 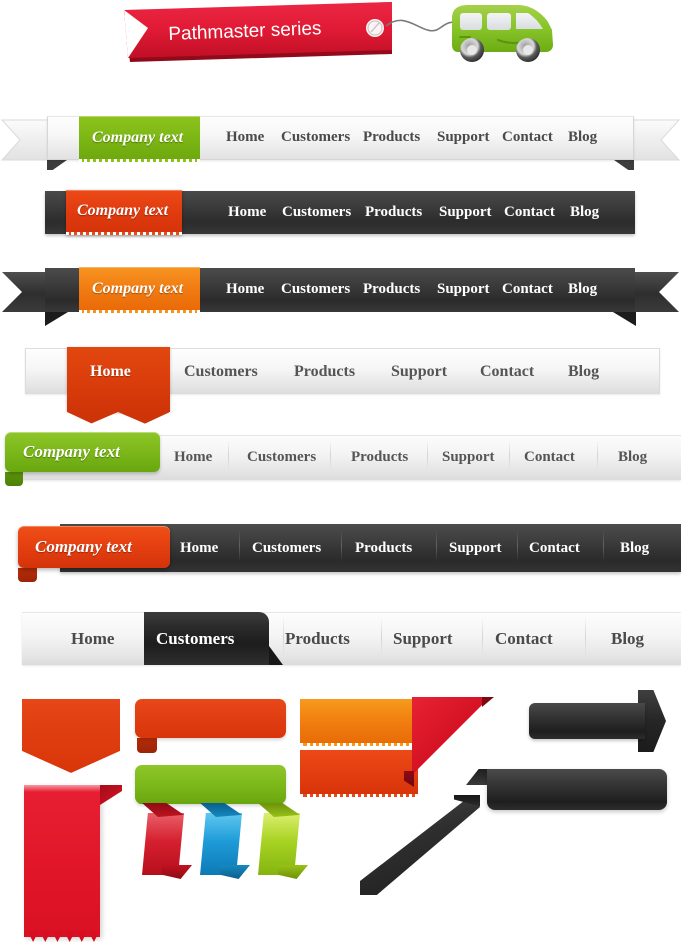 I want to click on nav-item-home-label: Home, so click(x=110, y=371).